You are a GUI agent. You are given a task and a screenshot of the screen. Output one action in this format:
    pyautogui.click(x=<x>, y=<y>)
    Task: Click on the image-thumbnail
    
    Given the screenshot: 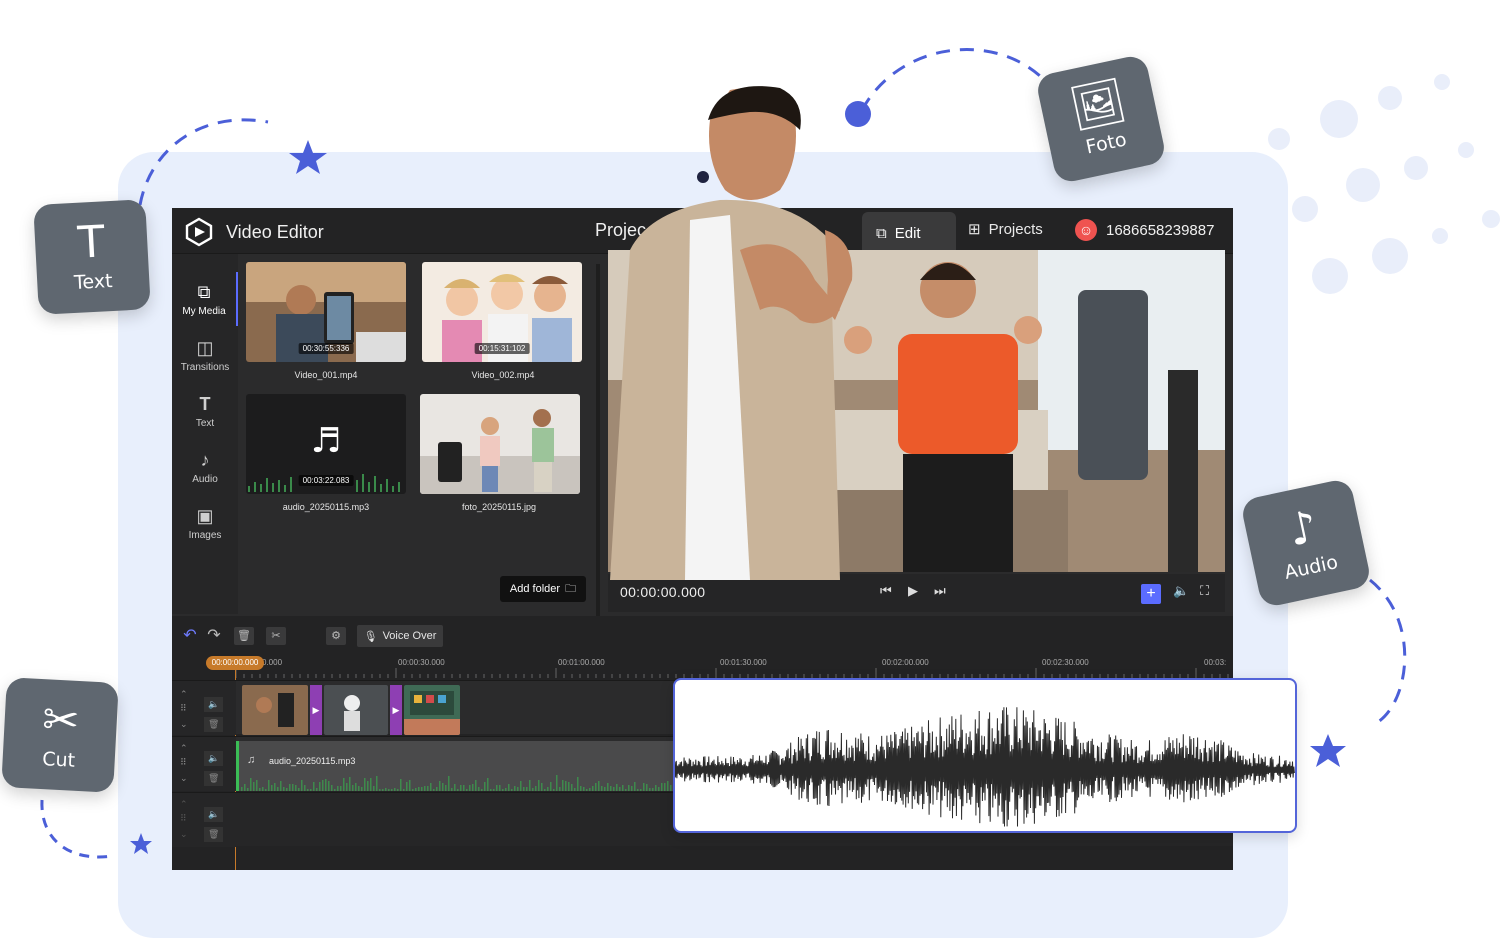 What is the action you would take?
    pyautogui.click(x=500, y=444)
    